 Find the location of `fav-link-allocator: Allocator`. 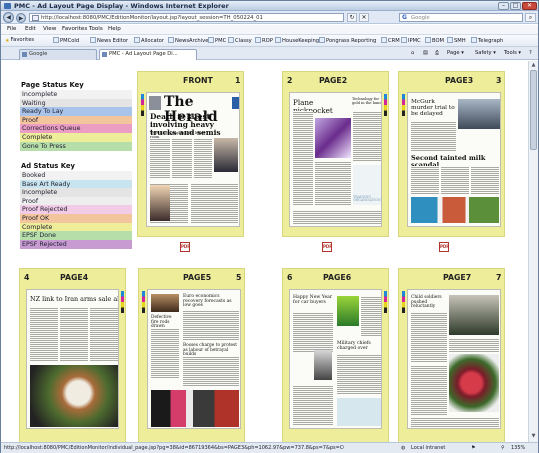

fav-link-allocator: Allocator is located at coordinates (149, 40).